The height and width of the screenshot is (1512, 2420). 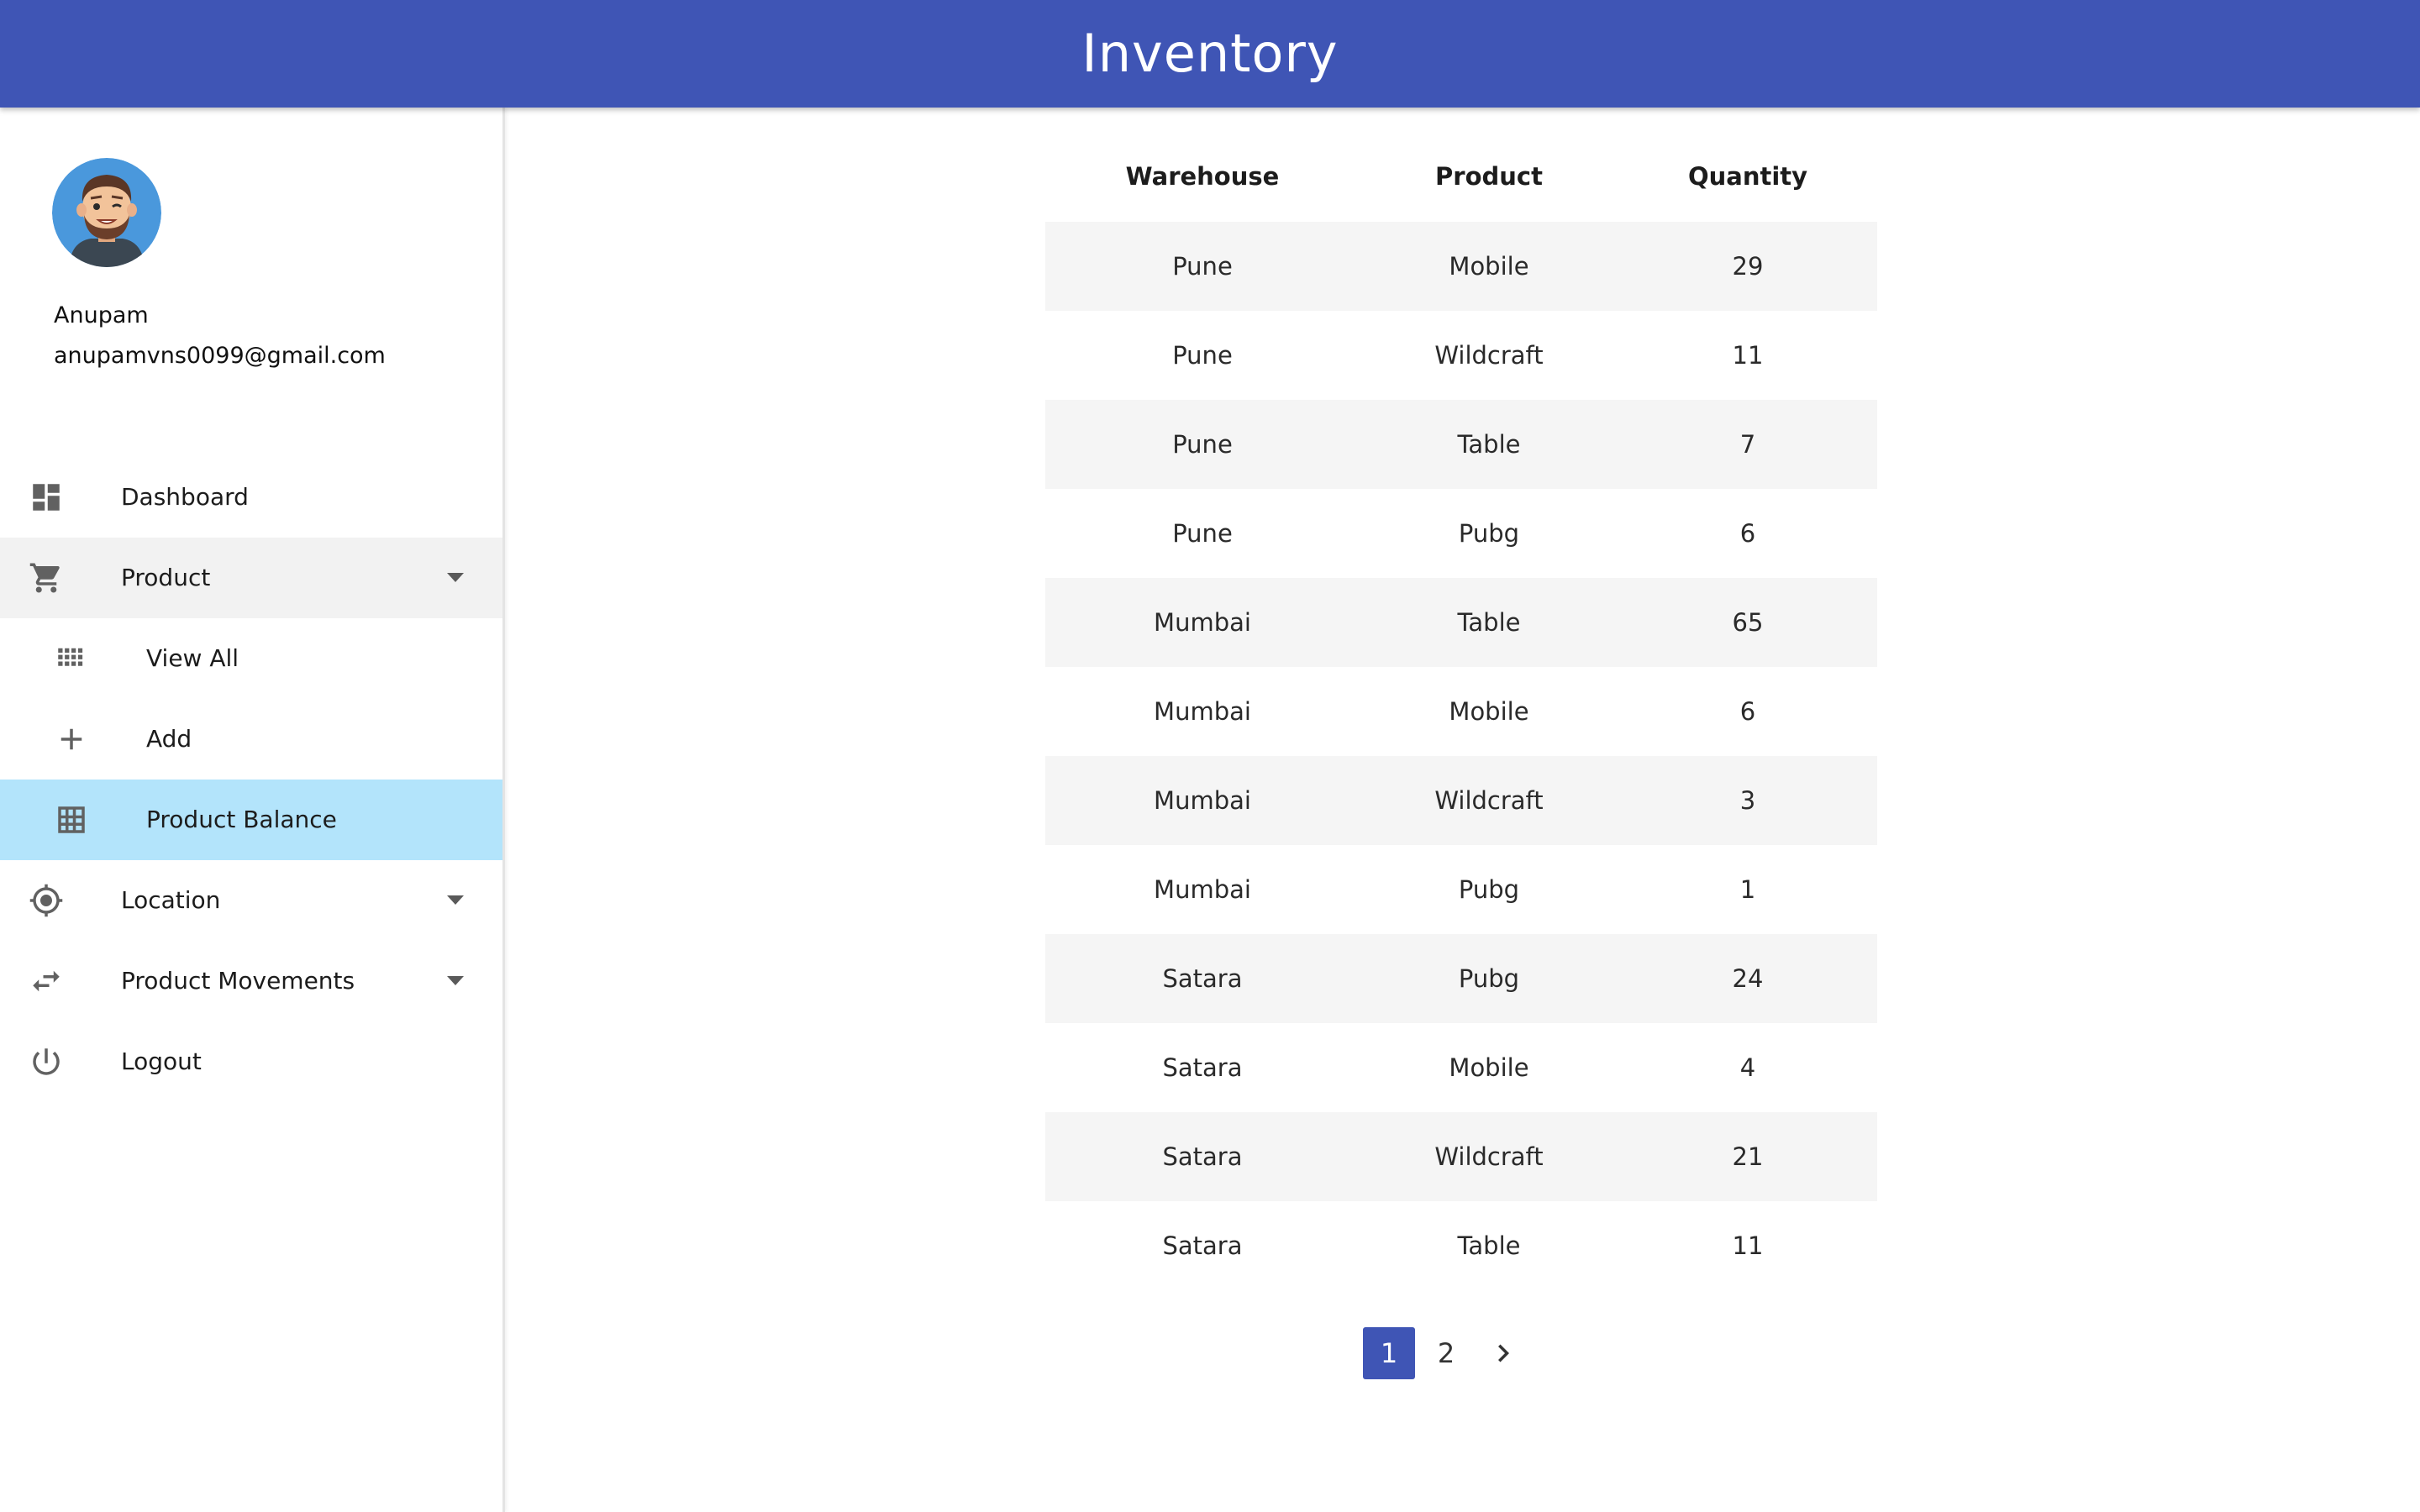 I want to click on table-row: Mumbai Mobile 6, so click(x=1461, y=711).